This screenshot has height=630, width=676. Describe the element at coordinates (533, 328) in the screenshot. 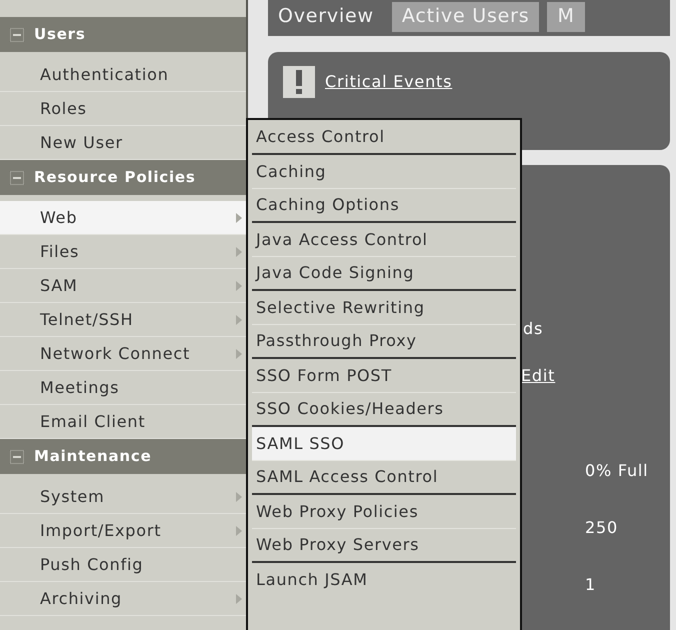

I see `panel-text: ds` at that location.